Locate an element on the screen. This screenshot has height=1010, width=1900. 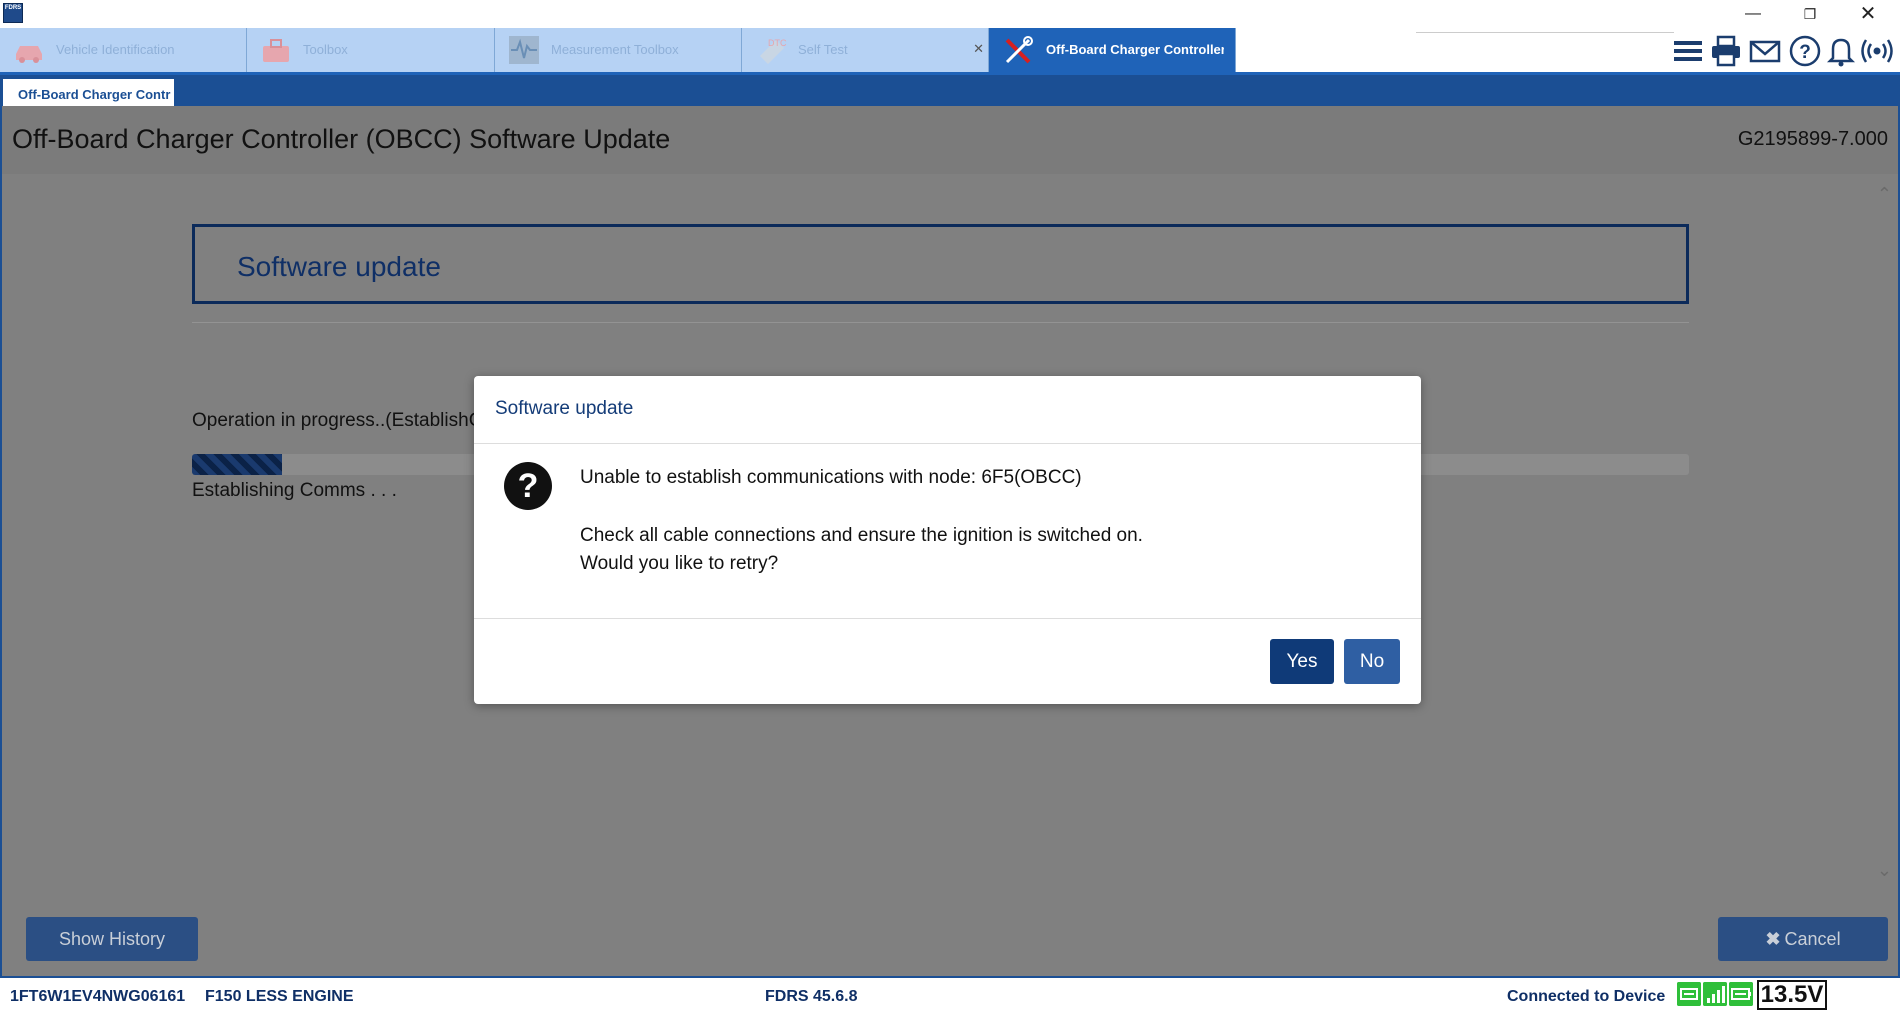
tab-label: Vehicle Identification is located at coordinates (115, 49).